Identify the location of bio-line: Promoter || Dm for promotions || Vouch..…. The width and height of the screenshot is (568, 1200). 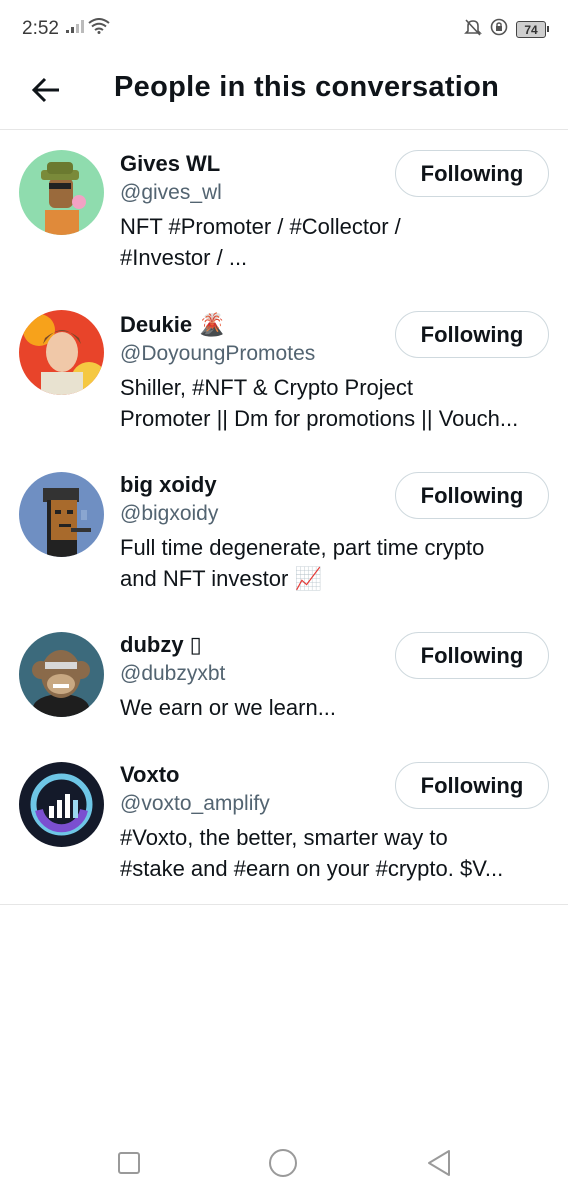
(319, 418).